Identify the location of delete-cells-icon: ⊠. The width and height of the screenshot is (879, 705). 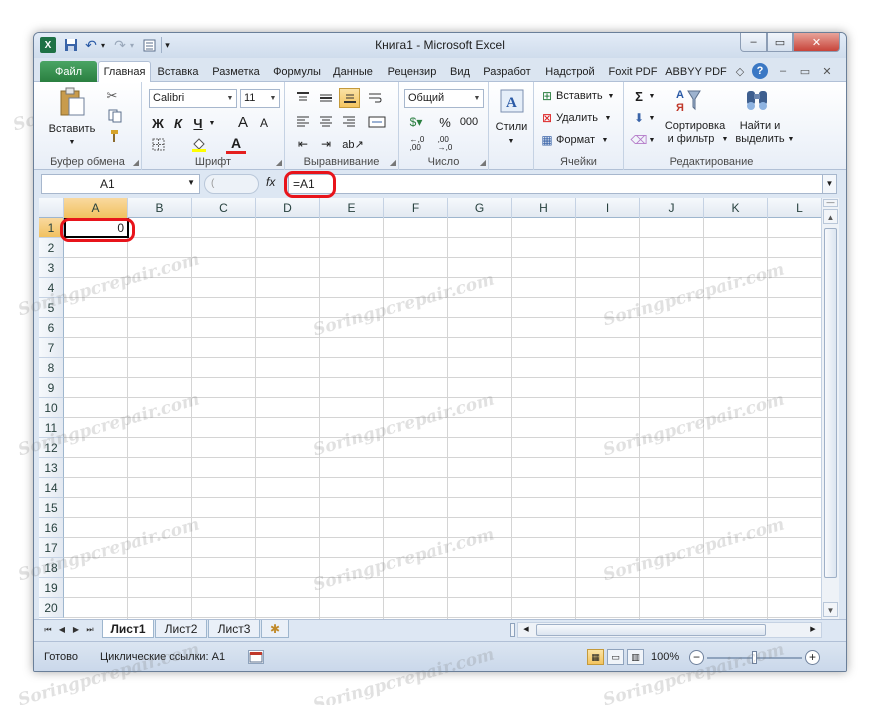
(547, 118).